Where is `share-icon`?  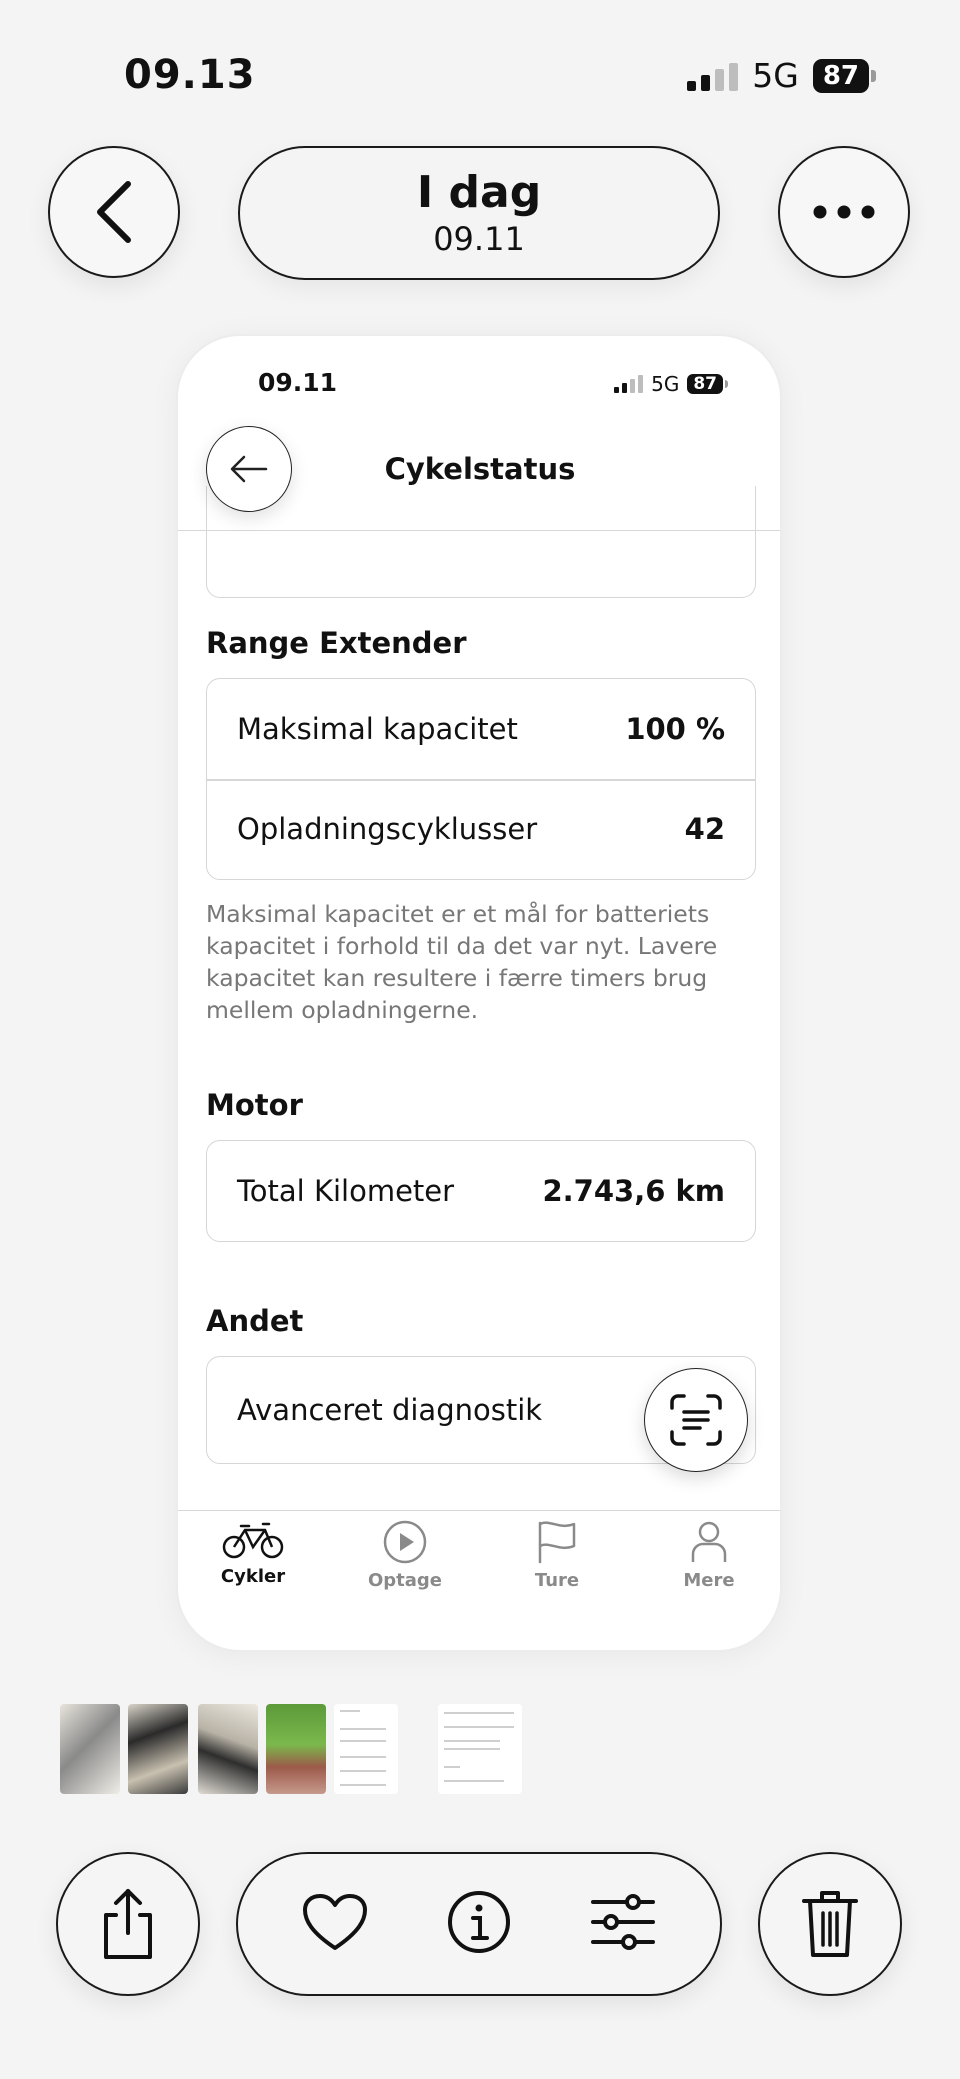
share-icon is located at coordinates (128, 1924).